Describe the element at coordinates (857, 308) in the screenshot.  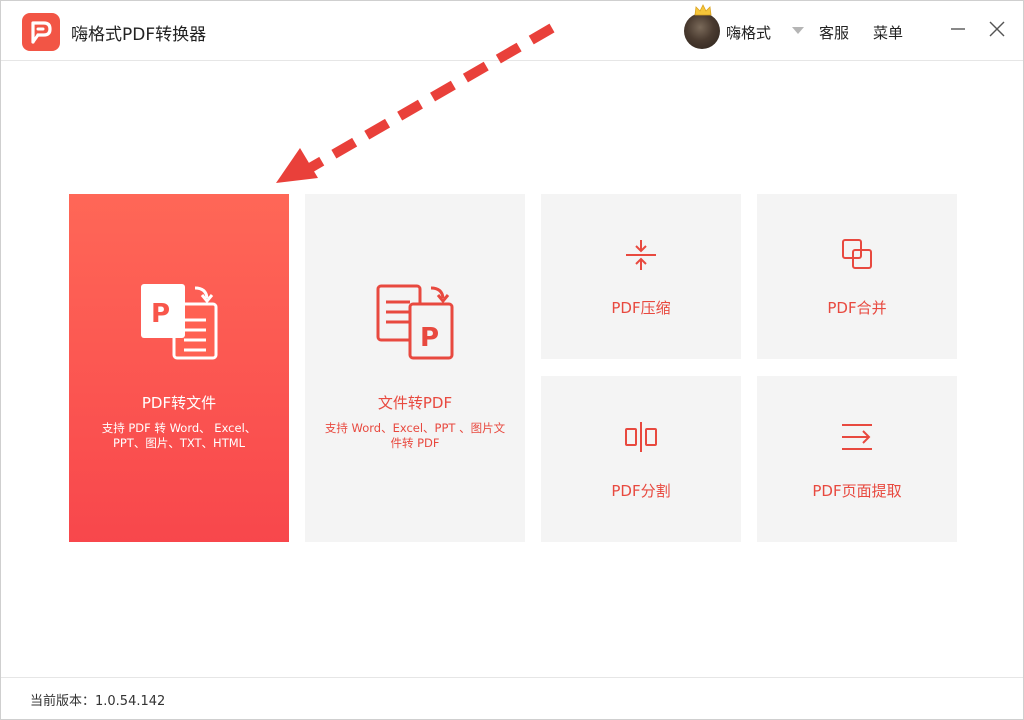
I see `card-title: PDF合并` at that location.